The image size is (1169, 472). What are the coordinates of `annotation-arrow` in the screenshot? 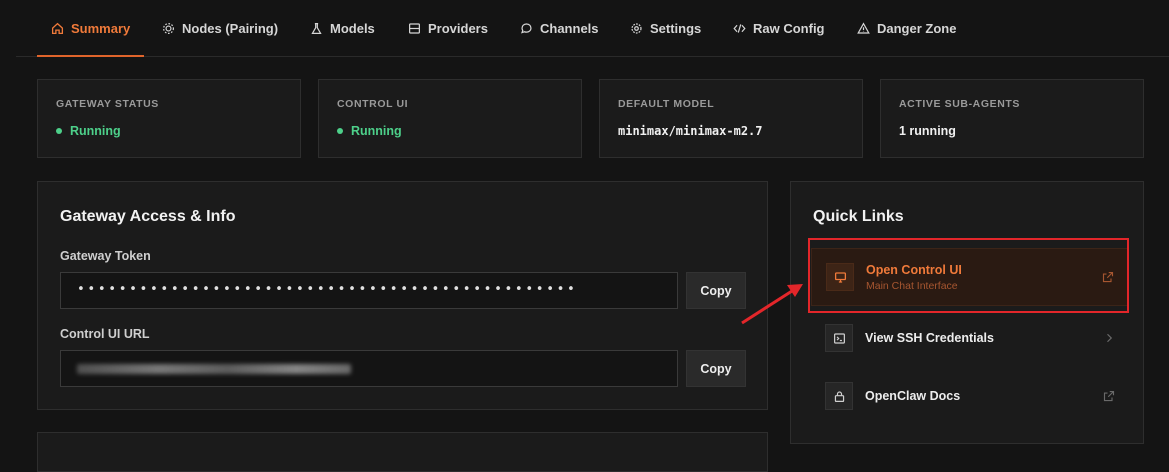 It's located at (772, 304).